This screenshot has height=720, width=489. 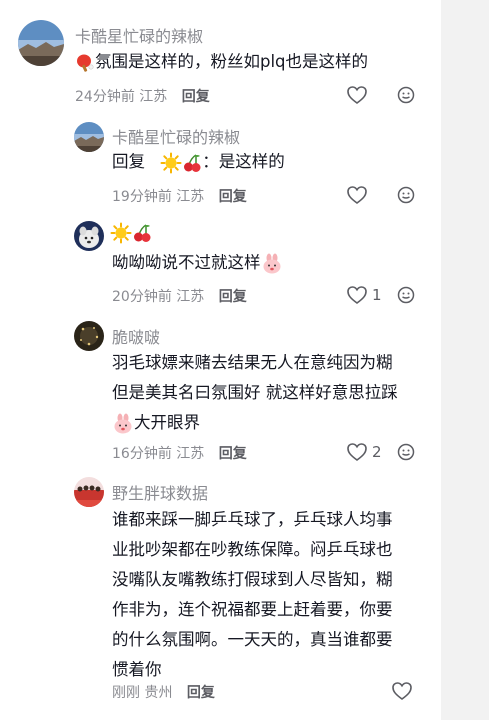 What do you see at coordinates (105, 97) in the screenshot?
I see `comment-time: 24分钟前` at bounding box center [105, 97].